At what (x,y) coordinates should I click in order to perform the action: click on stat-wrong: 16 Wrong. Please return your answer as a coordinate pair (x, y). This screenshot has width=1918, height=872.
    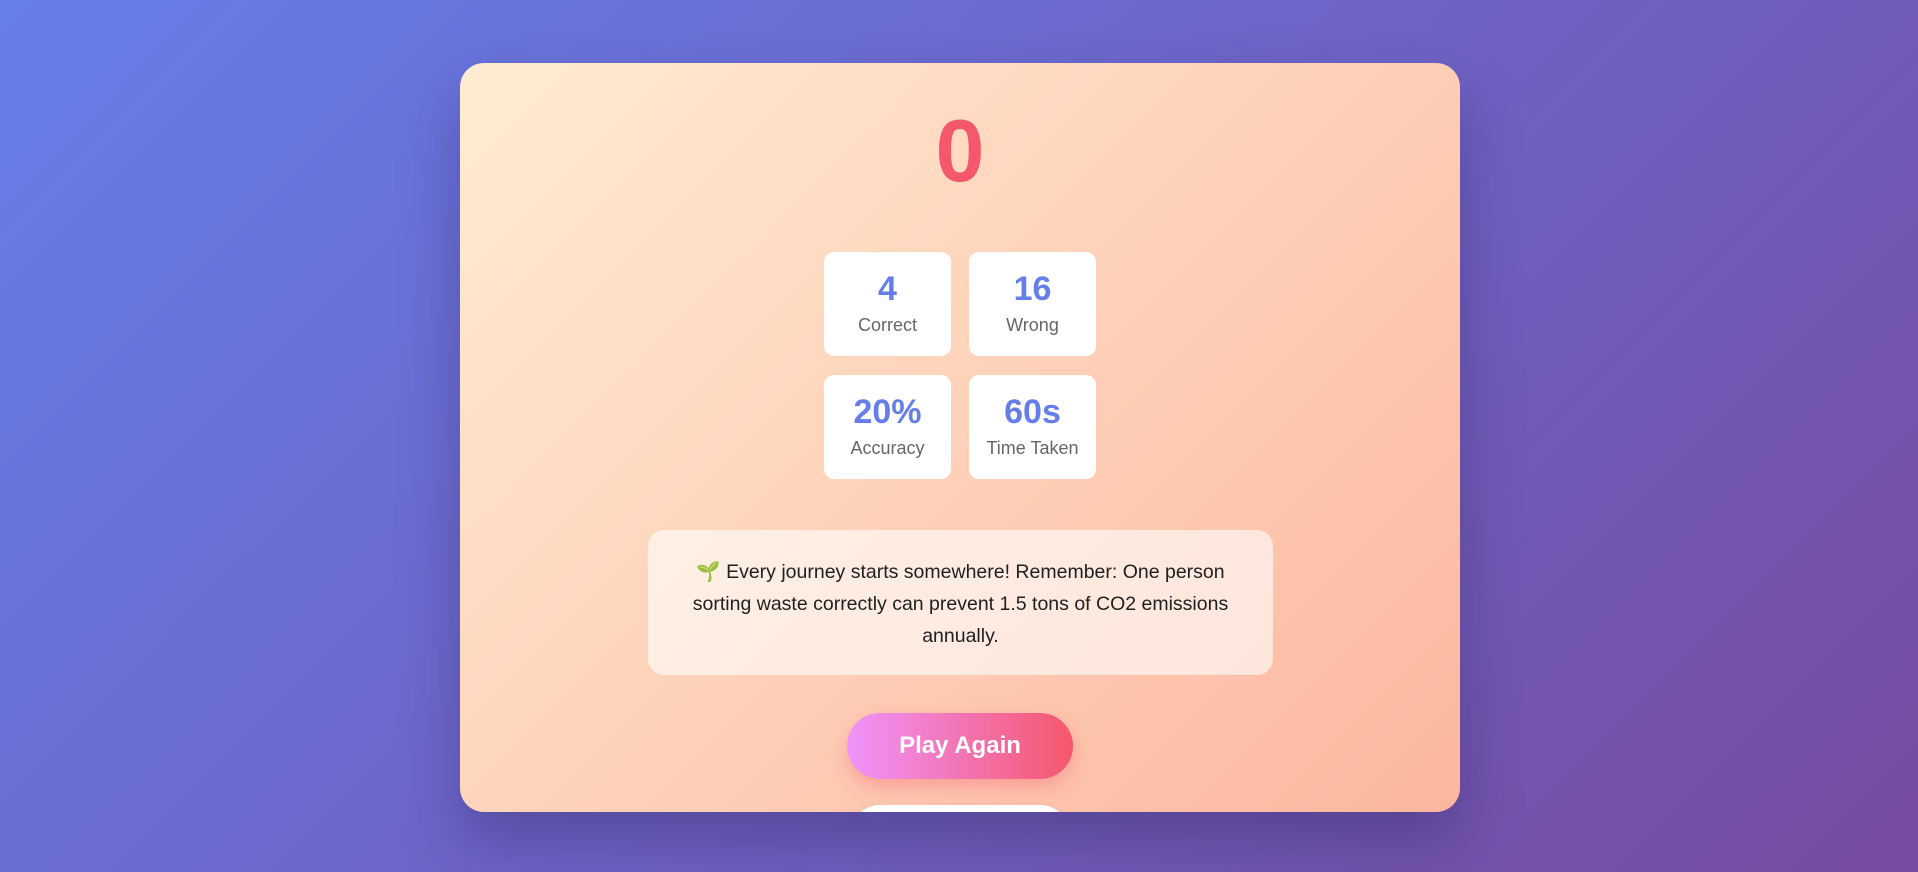
    Looking at the image, I should click on (1032, 304).